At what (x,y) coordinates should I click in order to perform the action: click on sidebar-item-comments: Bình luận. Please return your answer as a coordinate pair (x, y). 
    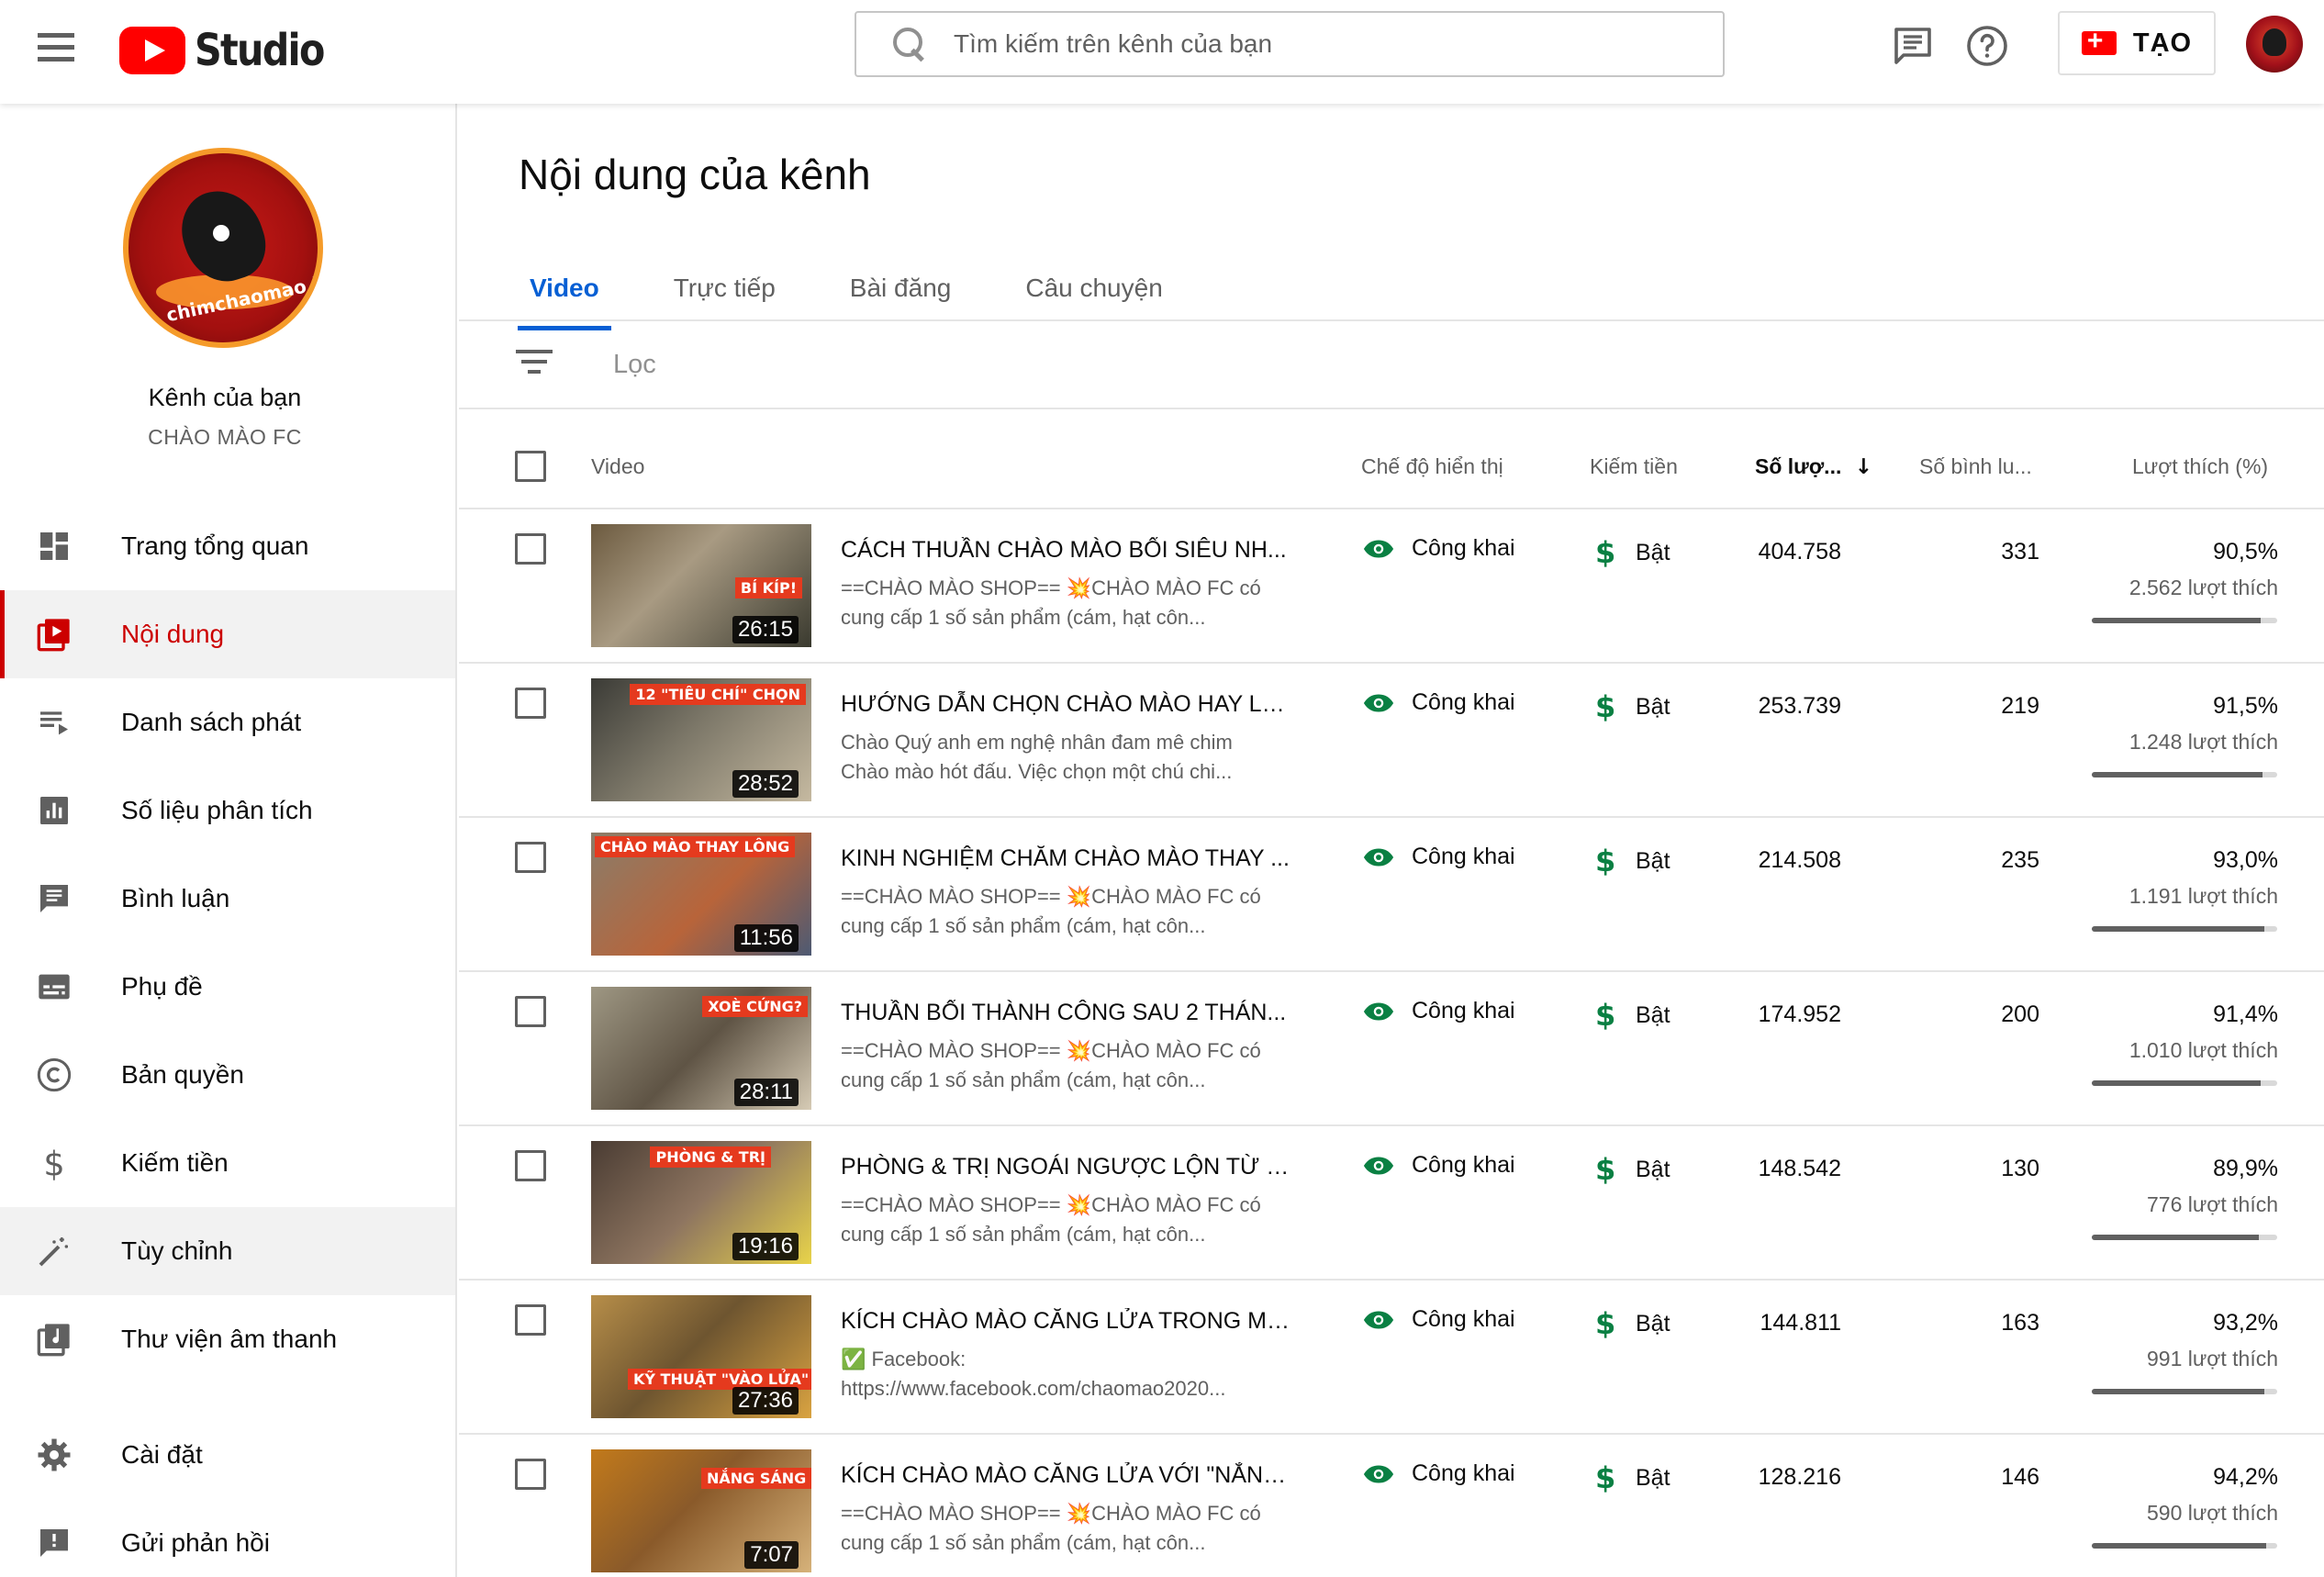
    Looking at the image, I should click on (227, 899).